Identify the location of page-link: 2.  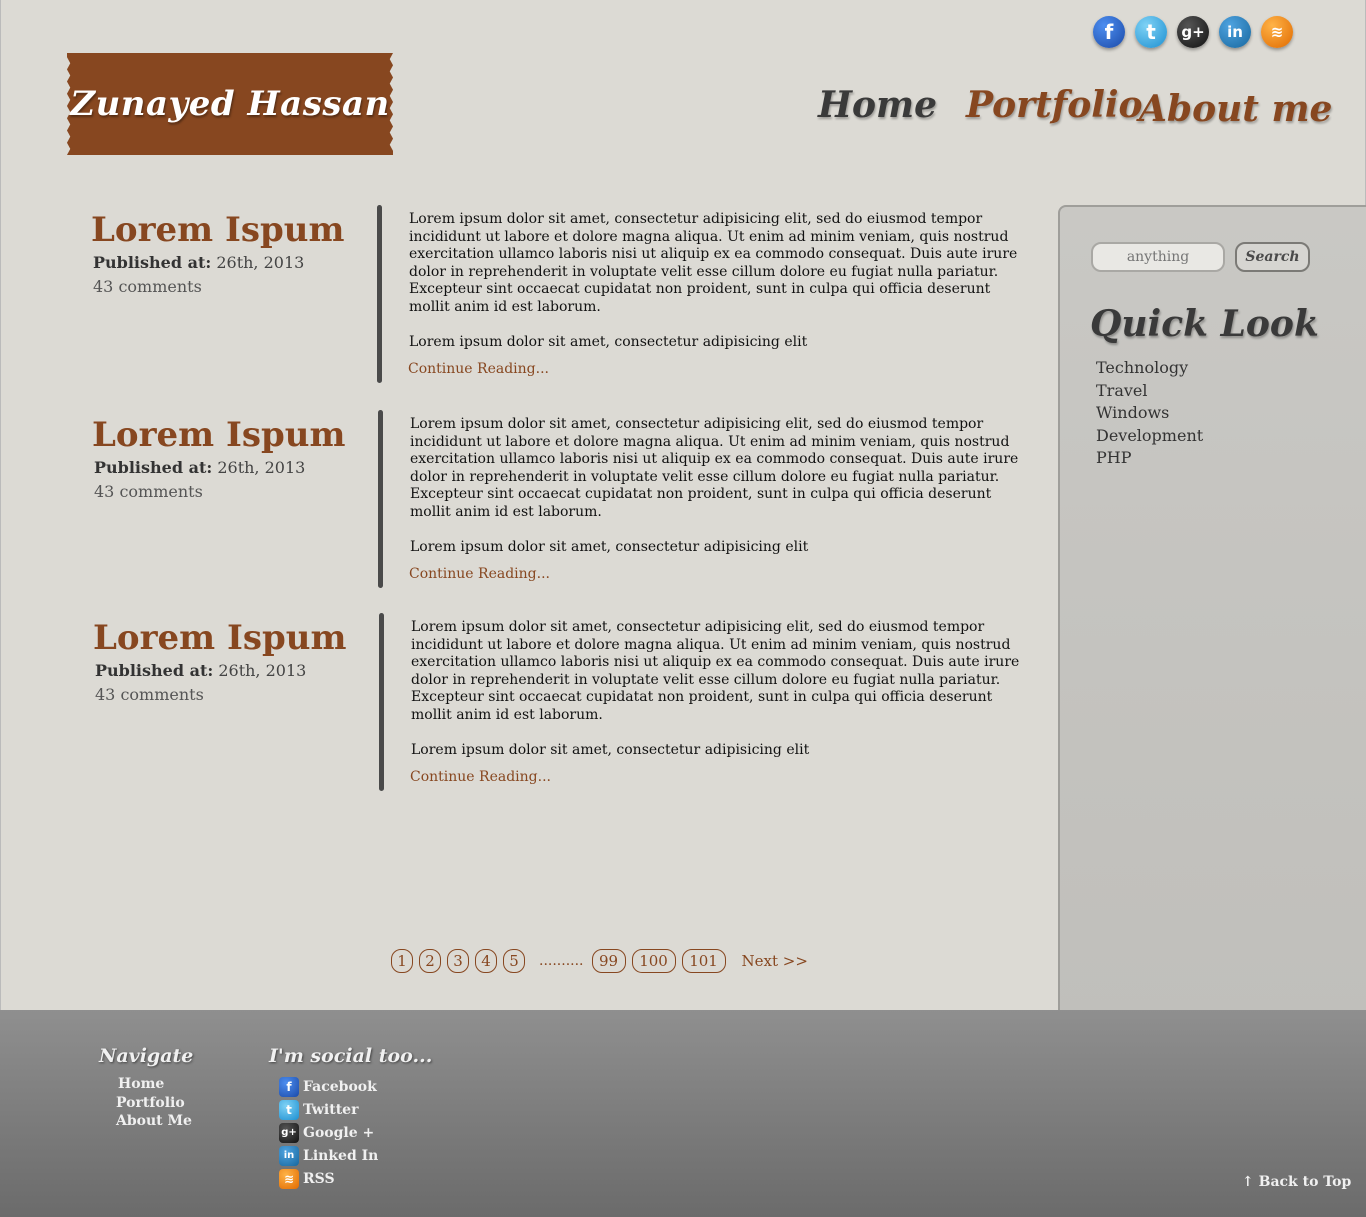
(430, 961).